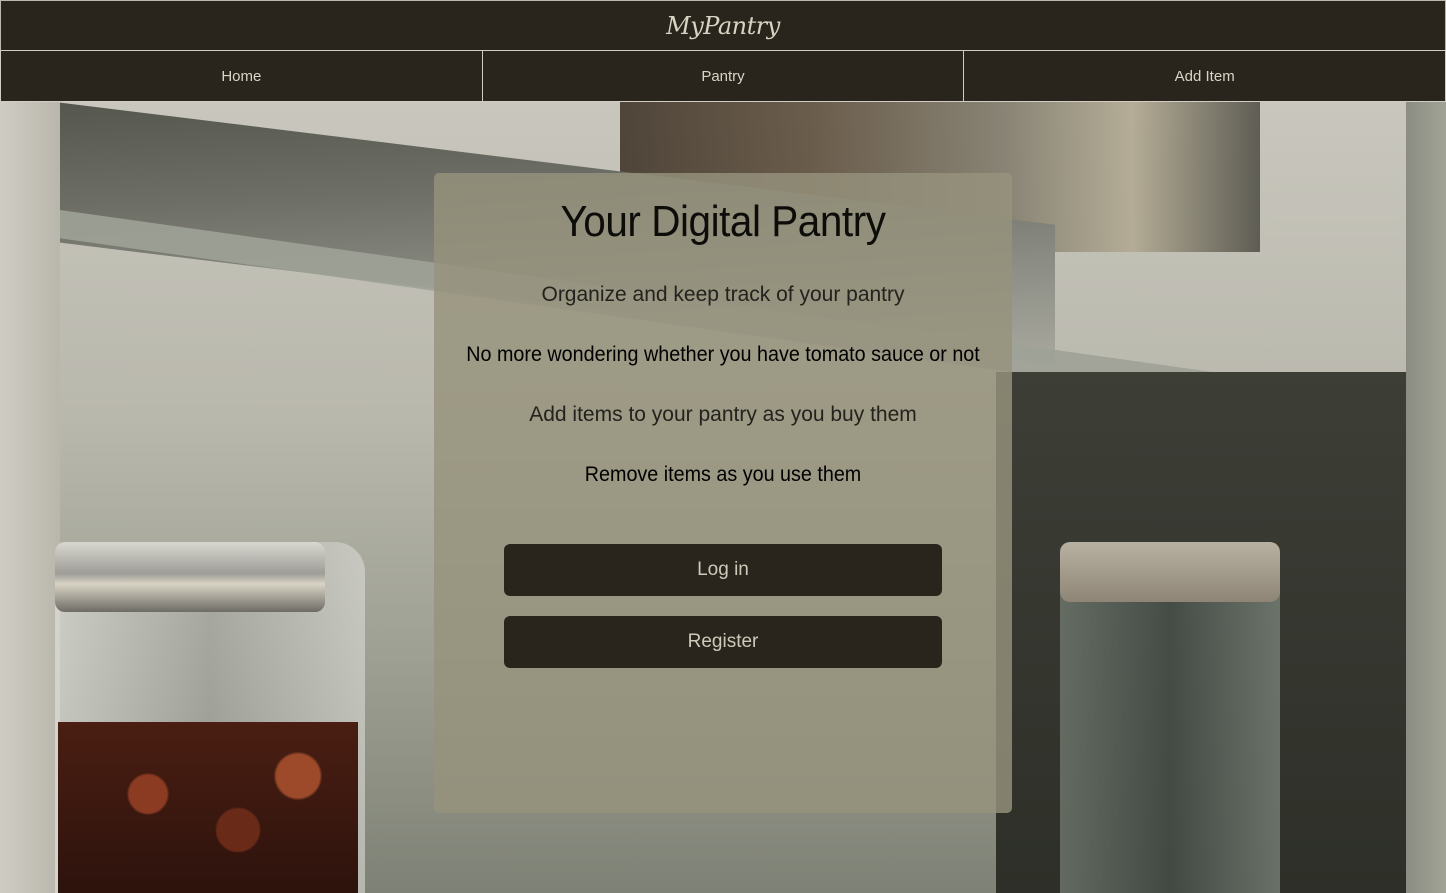  I want to click on background-right-jar-lid, so click(1170, 572).